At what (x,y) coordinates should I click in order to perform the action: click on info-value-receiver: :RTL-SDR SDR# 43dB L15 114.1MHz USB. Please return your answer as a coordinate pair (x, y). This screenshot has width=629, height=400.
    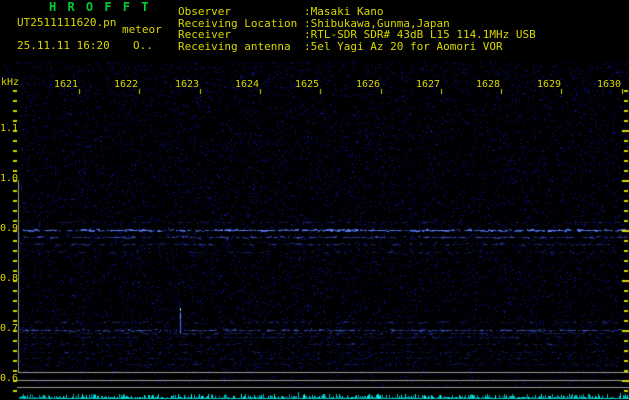
    Looking at the image, I should click on (420, 34).